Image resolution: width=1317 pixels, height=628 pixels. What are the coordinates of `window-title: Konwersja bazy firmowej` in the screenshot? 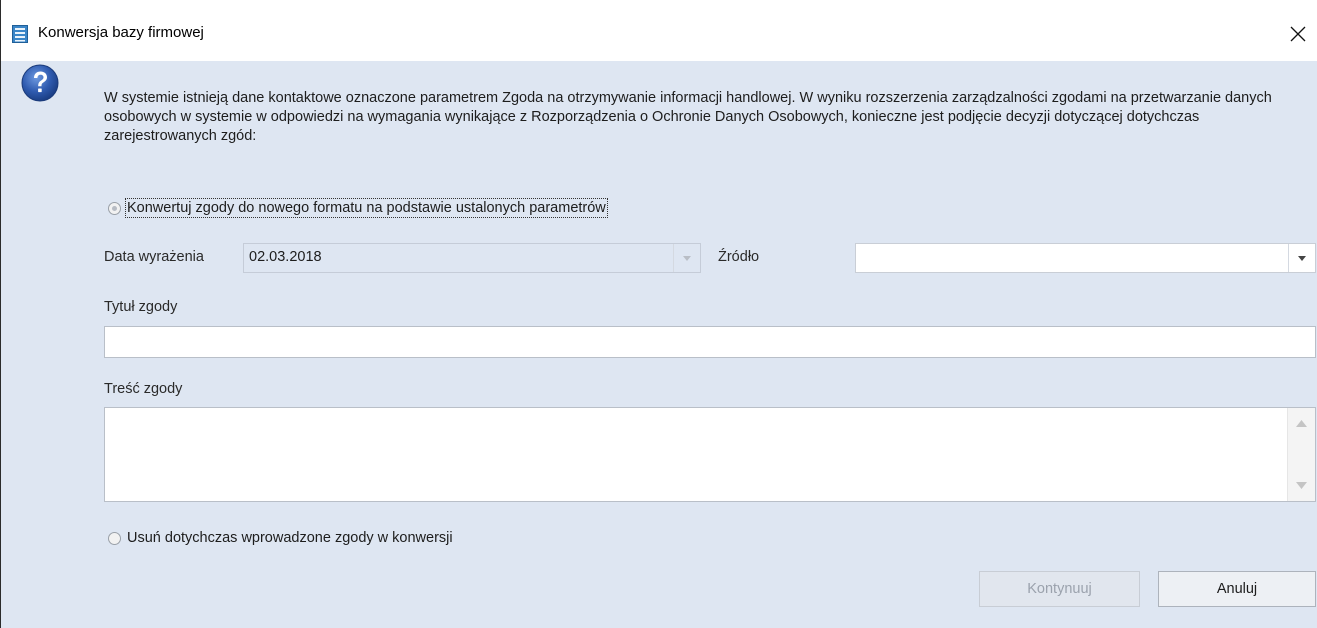 It's located at (121, 32).